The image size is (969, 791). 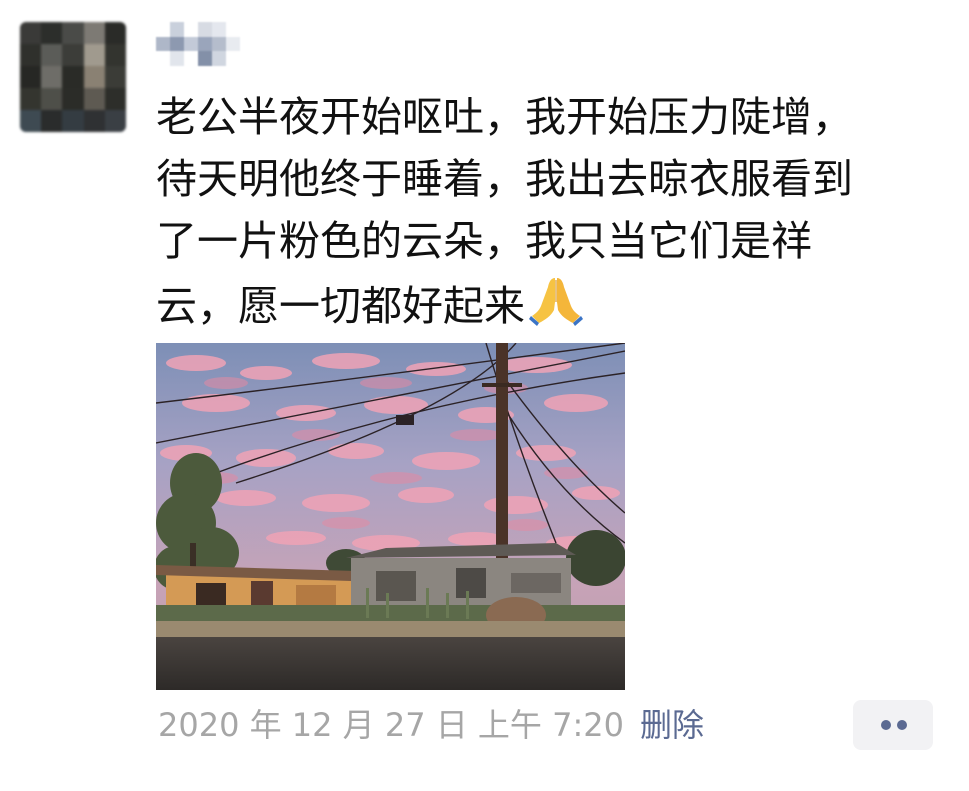 I want to click on post-text-line: 了一片粉色的云朵，我只当它们是祥, so click(x=484, y=241).